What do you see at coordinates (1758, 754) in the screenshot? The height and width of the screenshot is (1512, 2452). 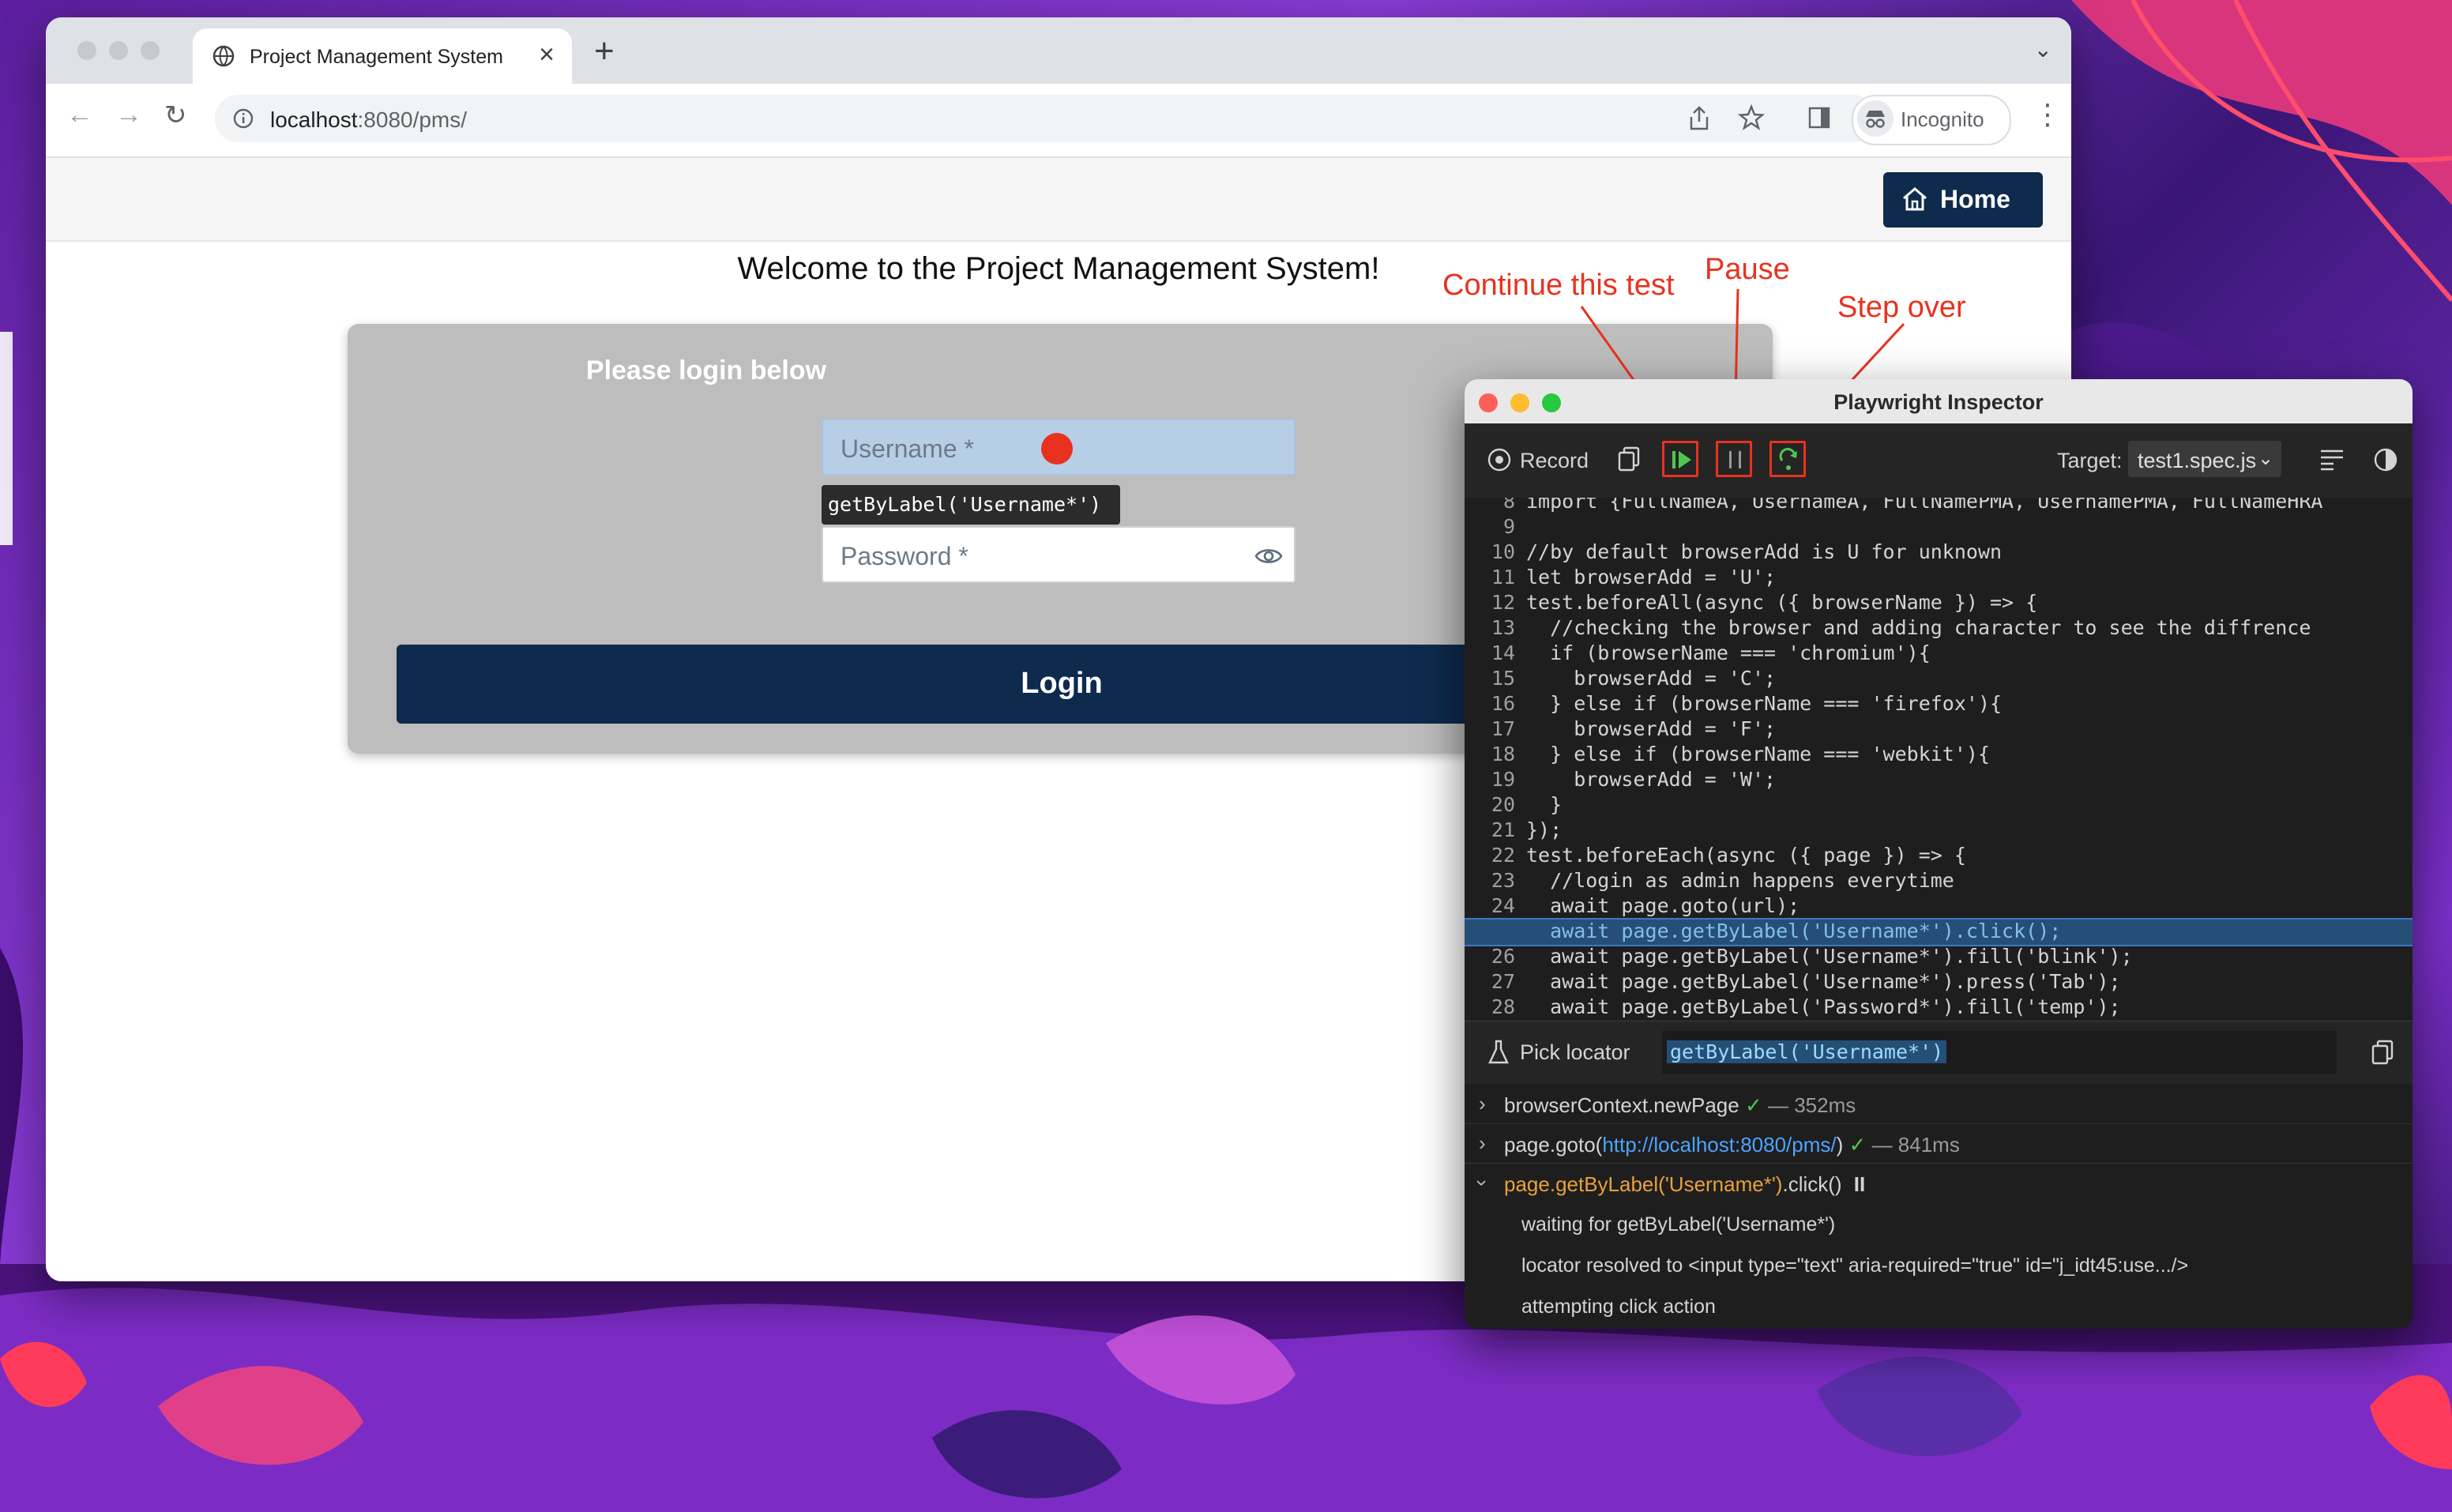 I see `code-text: } else if (browserName === 'webkit'){` at bounding box center [1758, 754].